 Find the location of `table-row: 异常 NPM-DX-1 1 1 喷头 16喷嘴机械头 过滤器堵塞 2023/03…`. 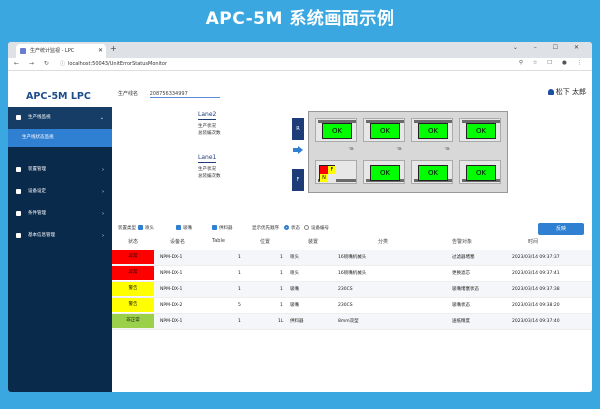

table-row: 异常 NPM-DX-1 1 1 喷头 16喷嘴机械头 过滤器堵塞 2023/03… is located at coordinates (352, 258).